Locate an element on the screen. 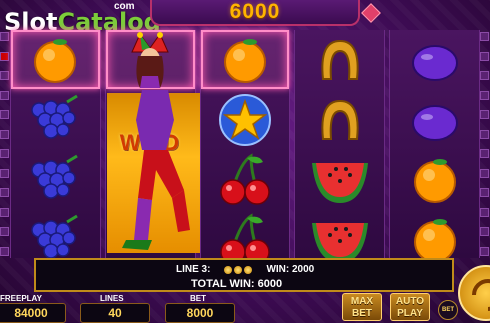 The width and height of the screenshot is (490, 323). max-bet-label-bottom: BET is located at coordinates (362, 313).